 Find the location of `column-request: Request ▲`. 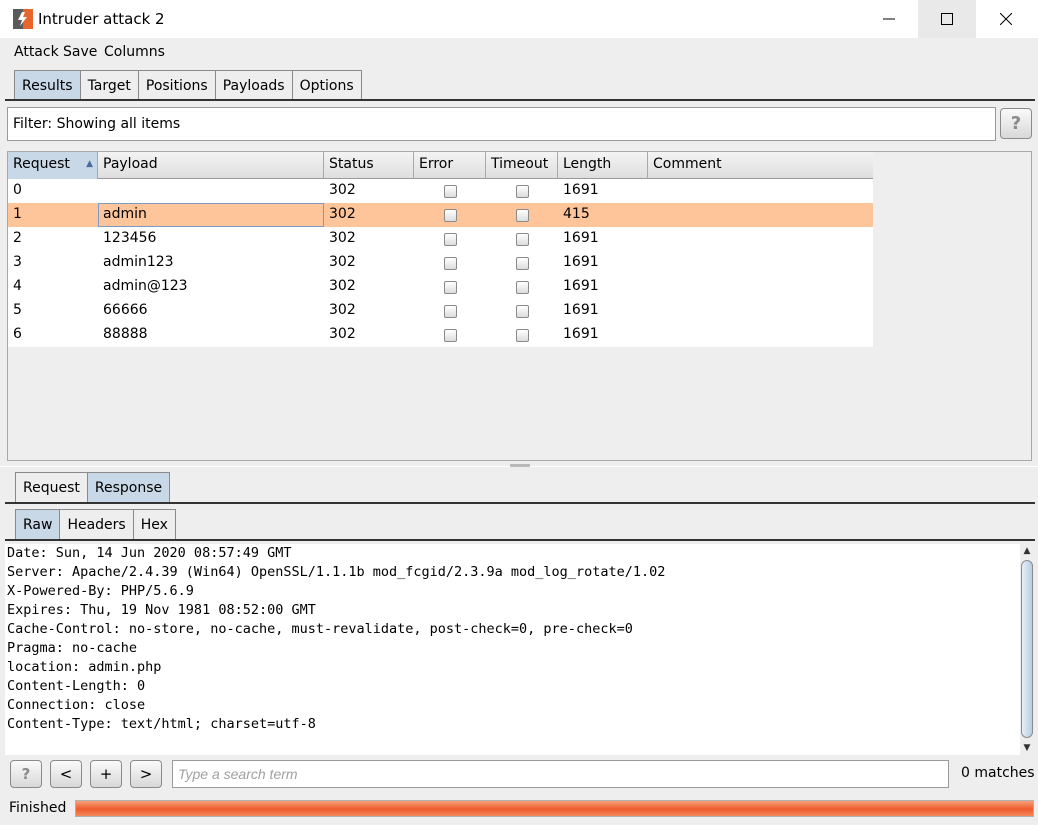

column-request: Request ▲ is located at coordinates (53, 165).